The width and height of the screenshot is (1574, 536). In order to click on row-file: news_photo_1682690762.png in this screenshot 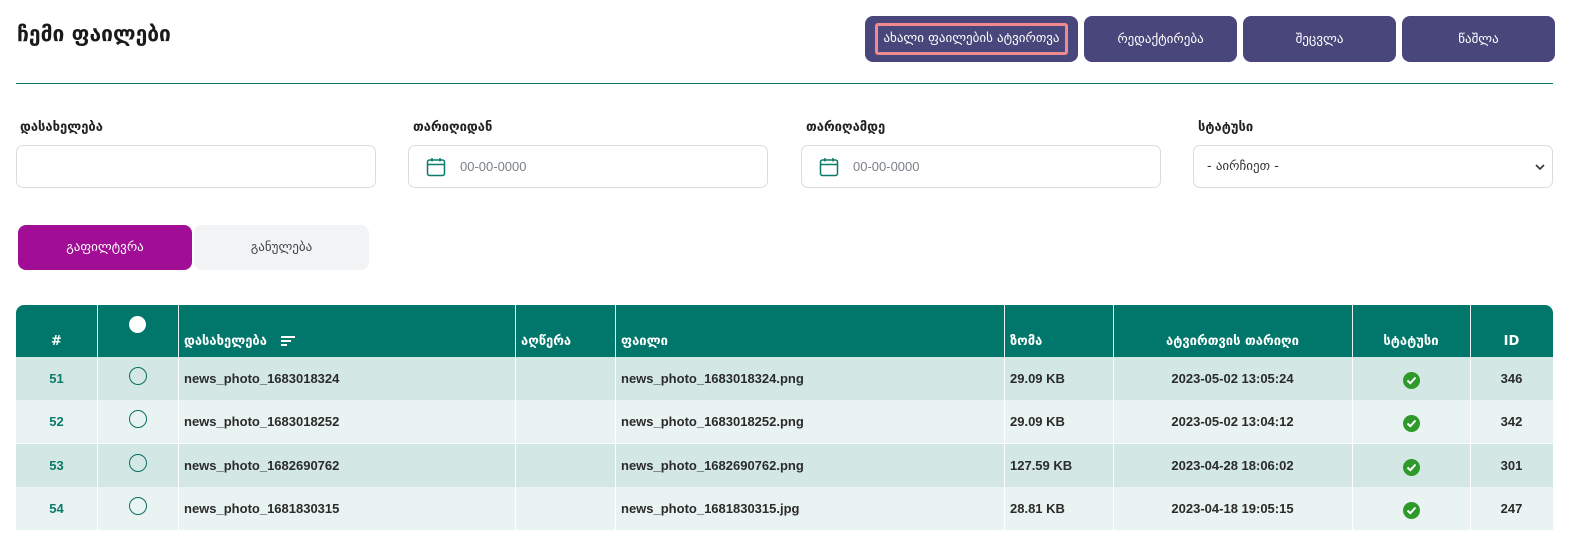, I will do `click(813, 465)`.